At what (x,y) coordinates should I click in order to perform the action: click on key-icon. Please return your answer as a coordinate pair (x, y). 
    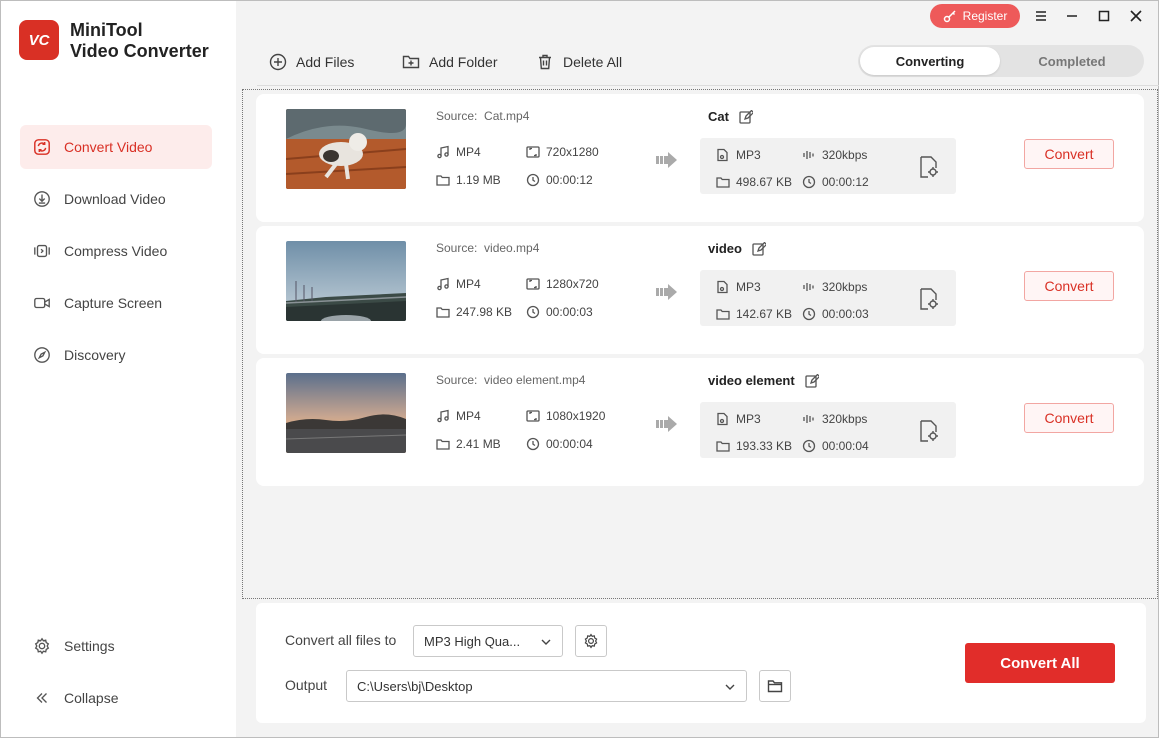
    Looking at the image, I should click on (949, 16).